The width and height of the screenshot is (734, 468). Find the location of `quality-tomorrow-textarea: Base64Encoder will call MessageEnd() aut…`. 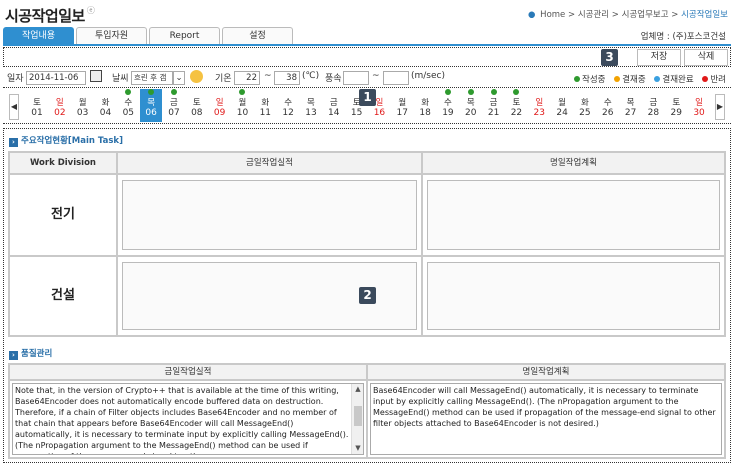

quality-tomorrow-textarea: Base64Encoder will call MessageEnd() aut… is located at coordinates (546, 419).